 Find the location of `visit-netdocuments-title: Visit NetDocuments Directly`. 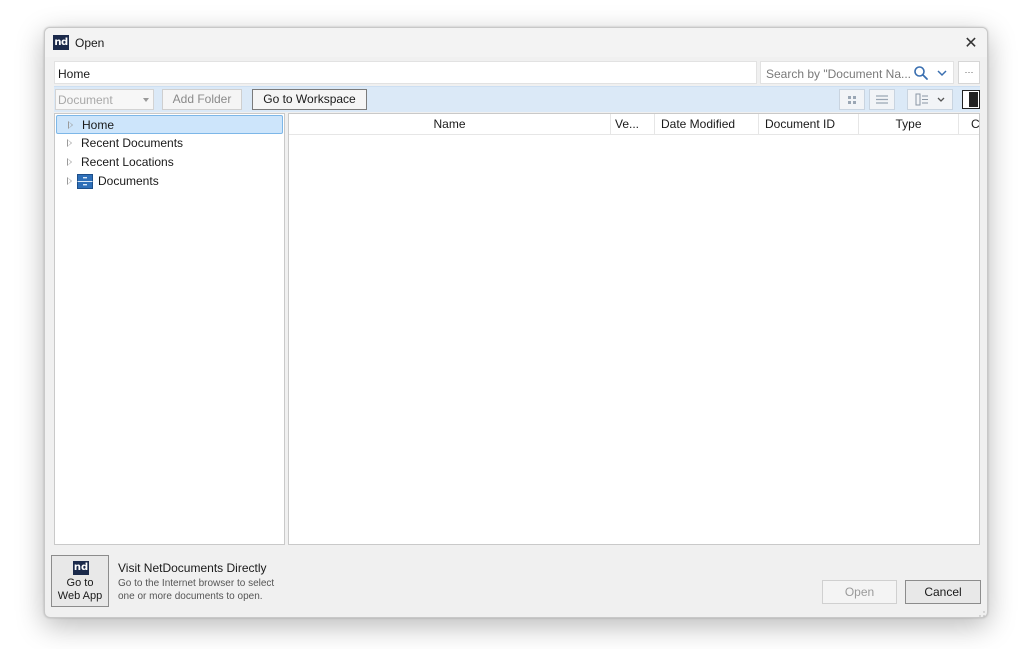

visit-netdocuments-title: Visit NetDocuments Directly is located at coordinates (192, 568).